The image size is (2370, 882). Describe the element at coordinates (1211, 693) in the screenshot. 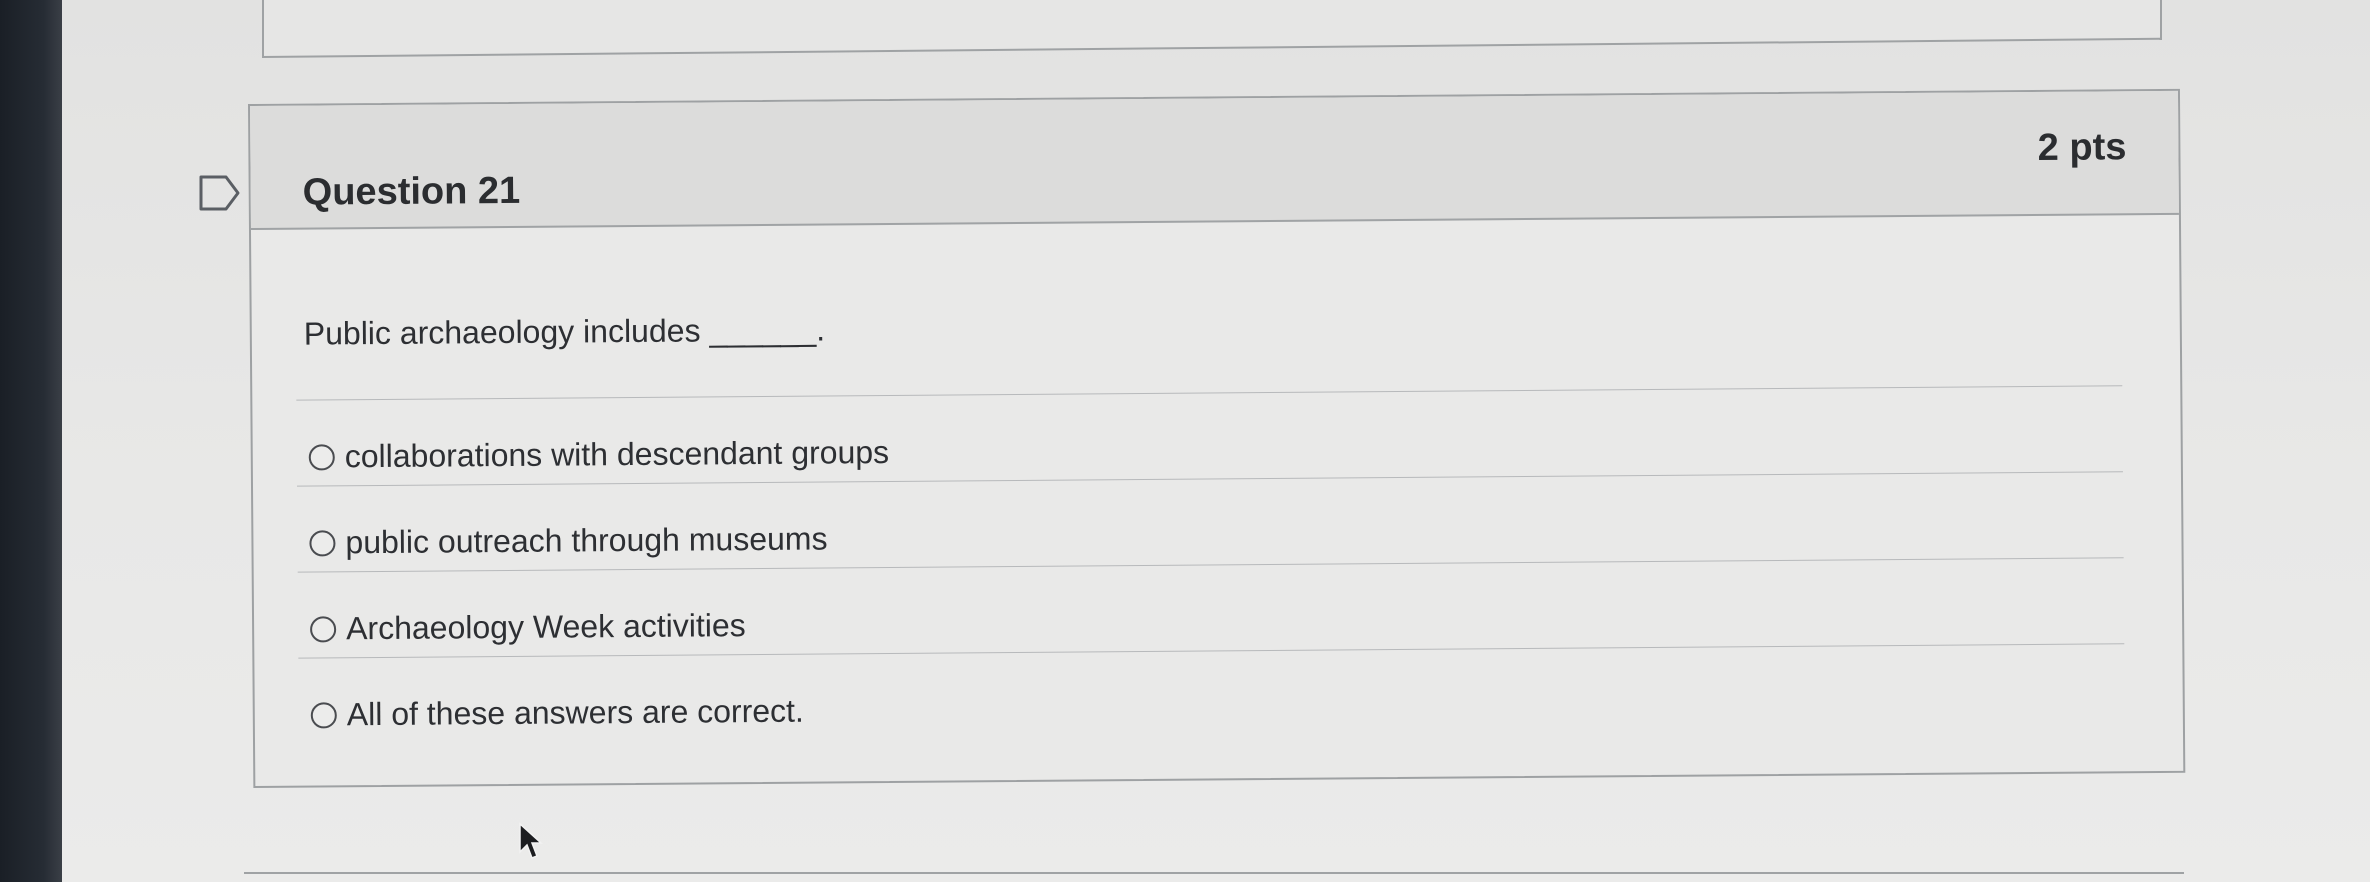

I see `answer-option: All of these answers are correct.` at that location.